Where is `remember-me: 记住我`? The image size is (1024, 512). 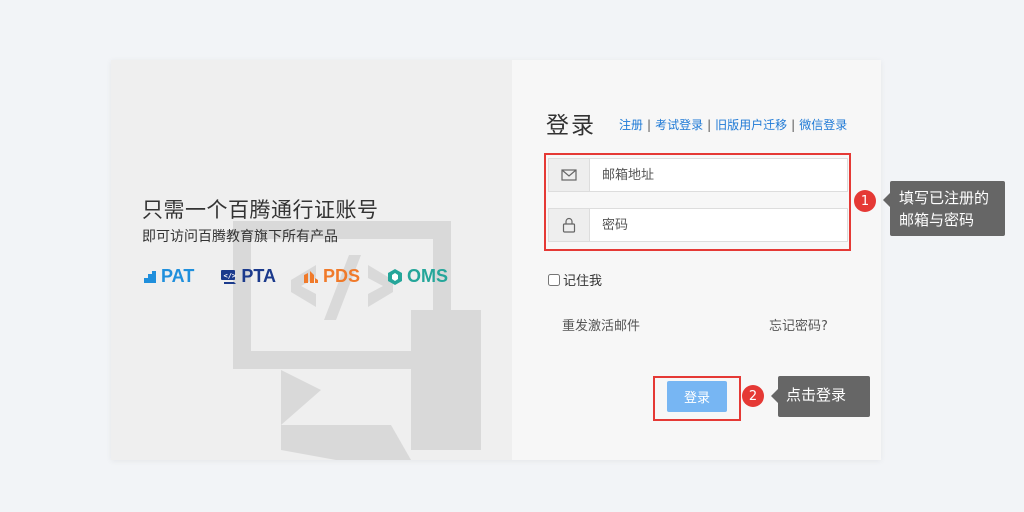 remember-me: 记住我 is located at coordinates (575, 279).